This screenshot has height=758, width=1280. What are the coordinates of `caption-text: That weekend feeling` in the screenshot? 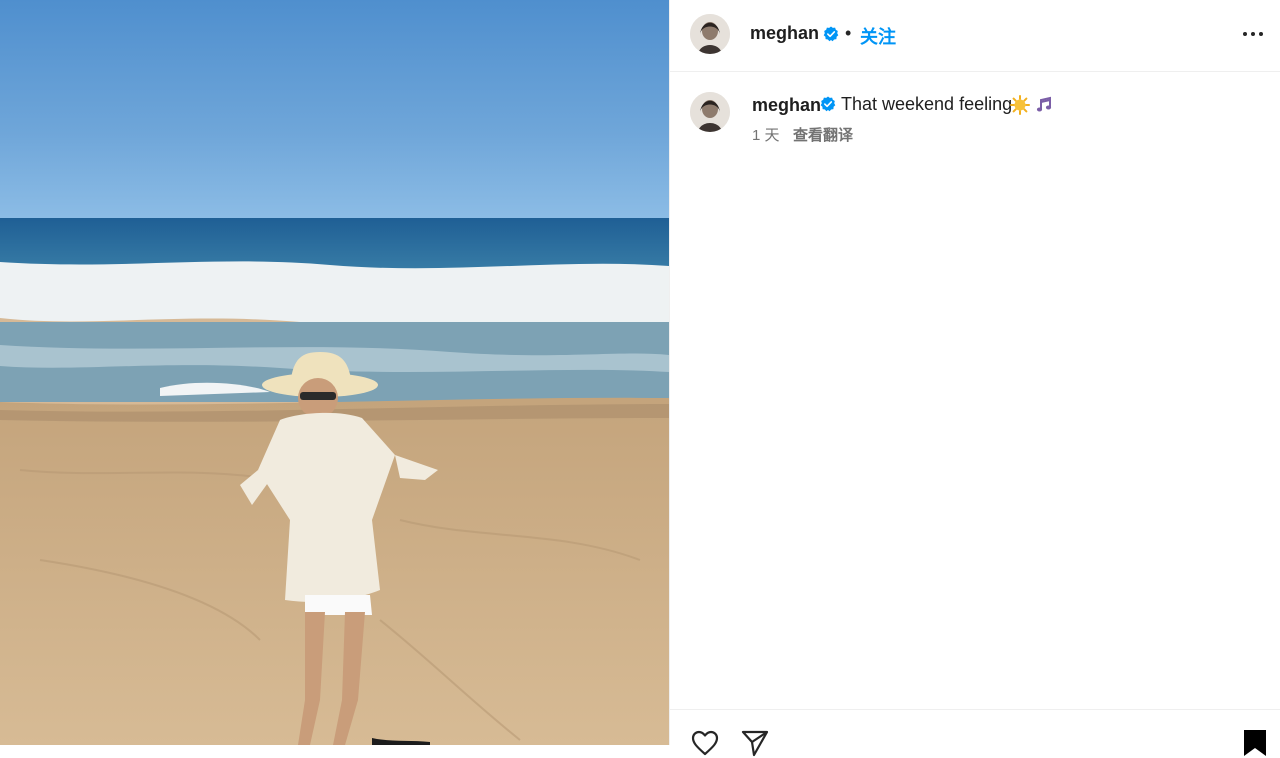 It's located at (927, 104).